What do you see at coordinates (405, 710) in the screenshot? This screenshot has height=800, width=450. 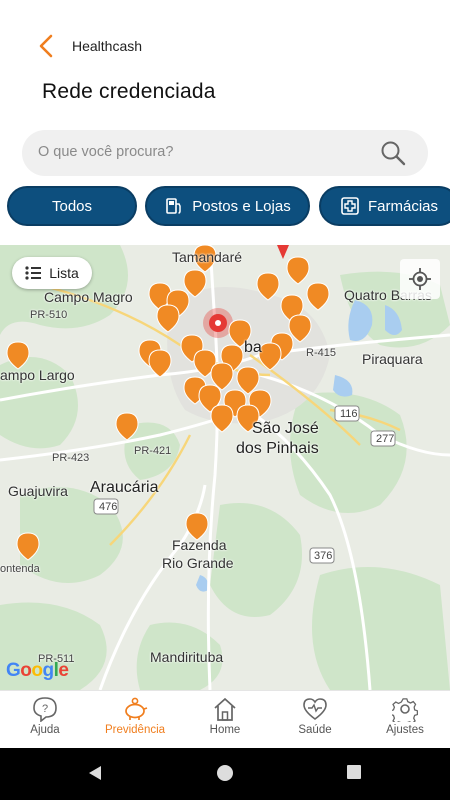 I see `settings-icon` at bounding box center [405, 710].